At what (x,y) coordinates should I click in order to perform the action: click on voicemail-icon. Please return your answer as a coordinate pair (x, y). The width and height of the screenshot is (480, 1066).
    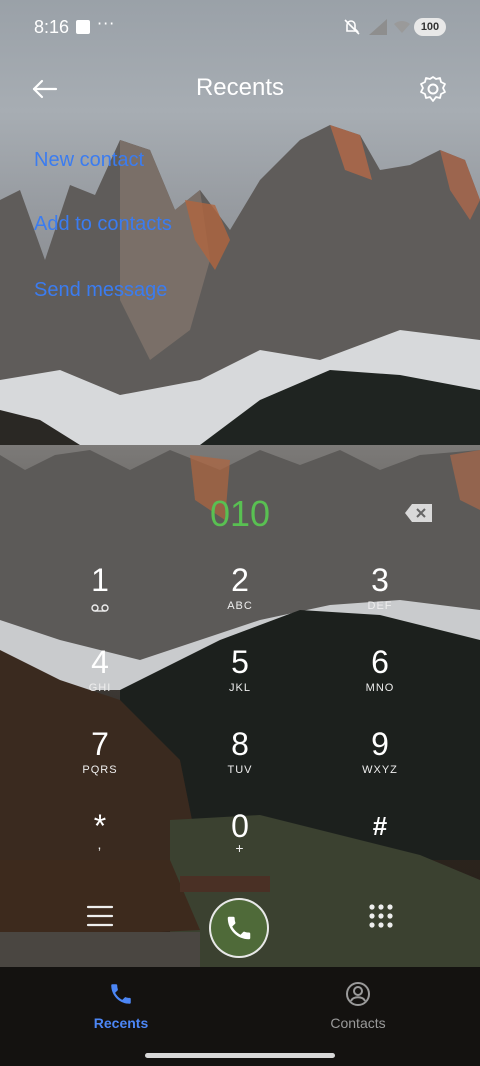
    Looking at the image, I should click on (100, 608).